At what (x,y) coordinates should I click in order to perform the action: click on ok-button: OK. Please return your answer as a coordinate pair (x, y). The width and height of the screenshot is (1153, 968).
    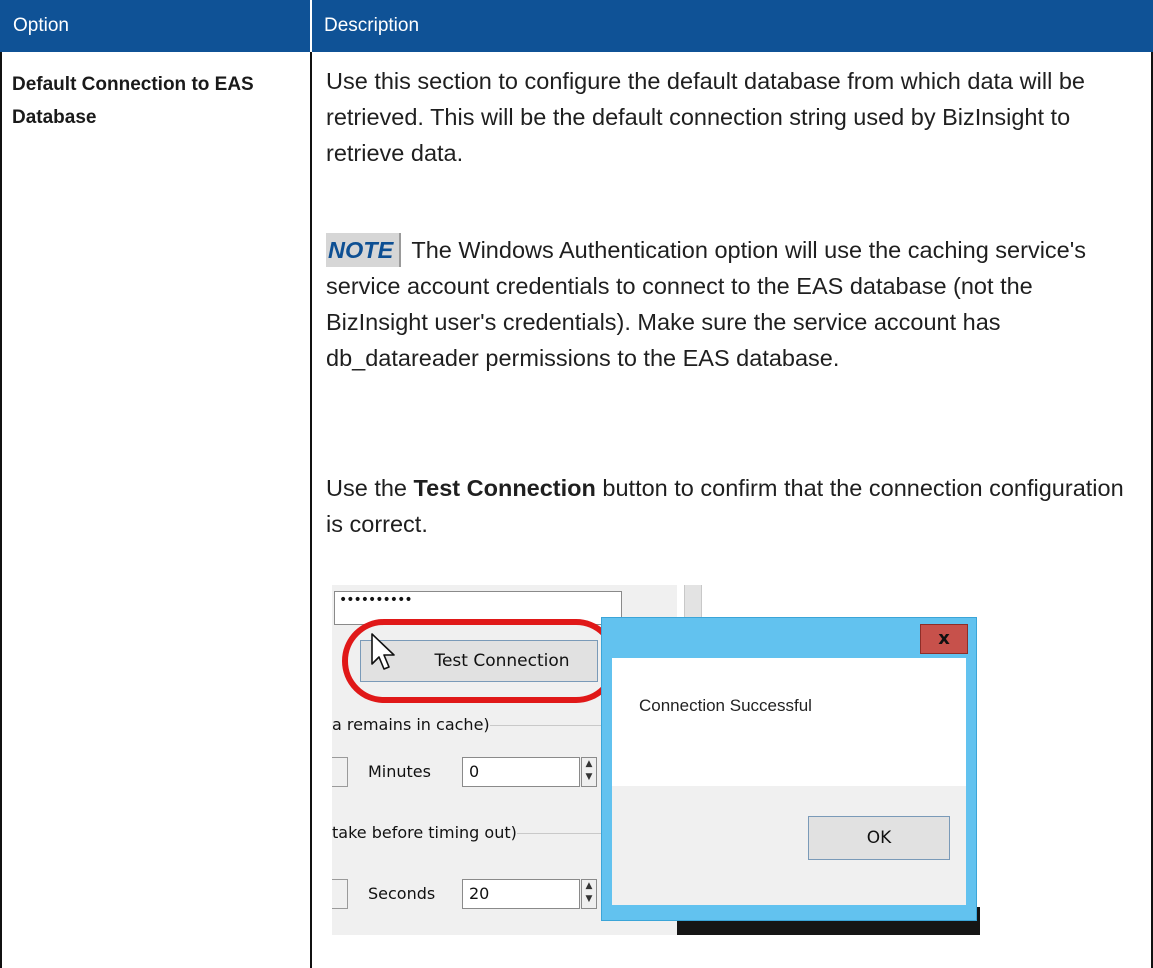
    Looking at the image, I should click on (879, 838).